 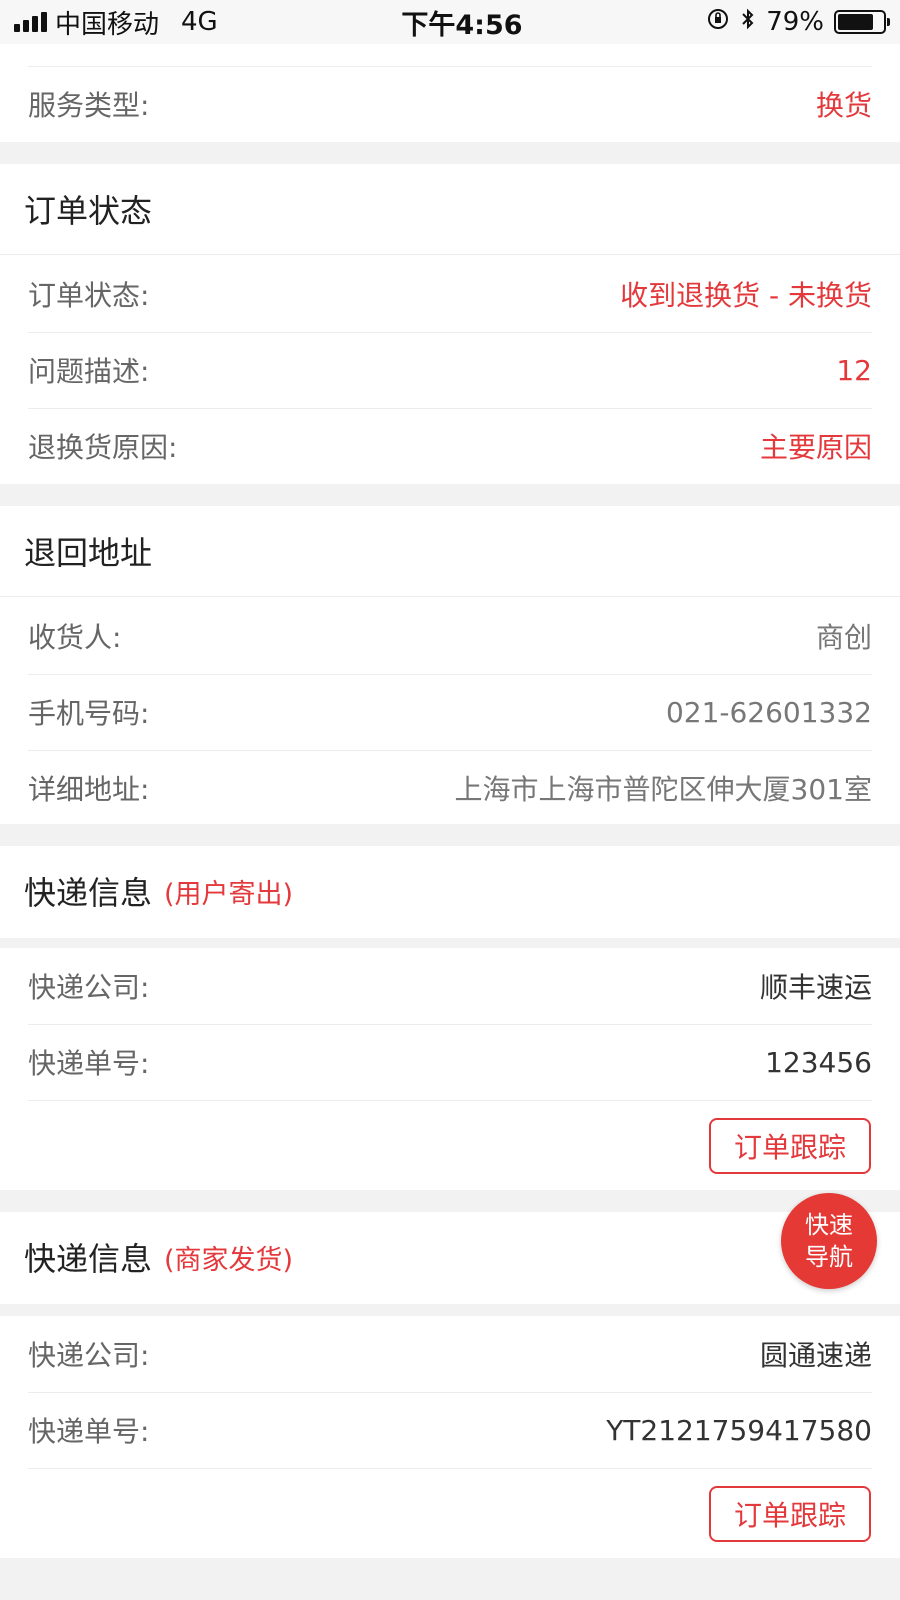 What do you see at coordinates (450, 787) in the screenshot?
I see `address-row: 详细地址: 上海市上海市普陀区伸大厦301室` at bounding box center [450, 787].